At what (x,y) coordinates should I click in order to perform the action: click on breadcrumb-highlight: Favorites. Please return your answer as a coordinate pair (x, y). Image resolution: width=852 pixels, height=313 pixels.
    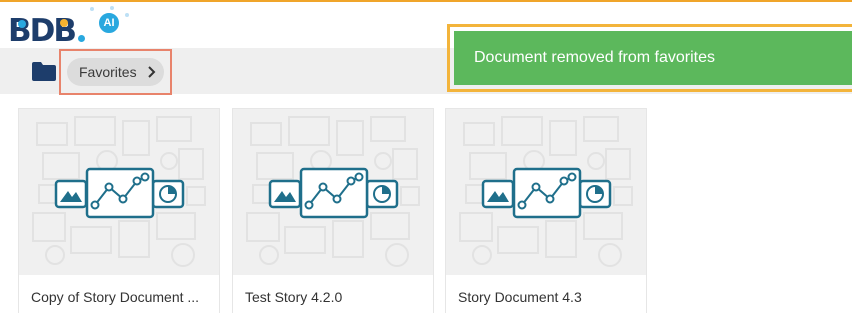
    Looking at the image, I should click on (115, 72).